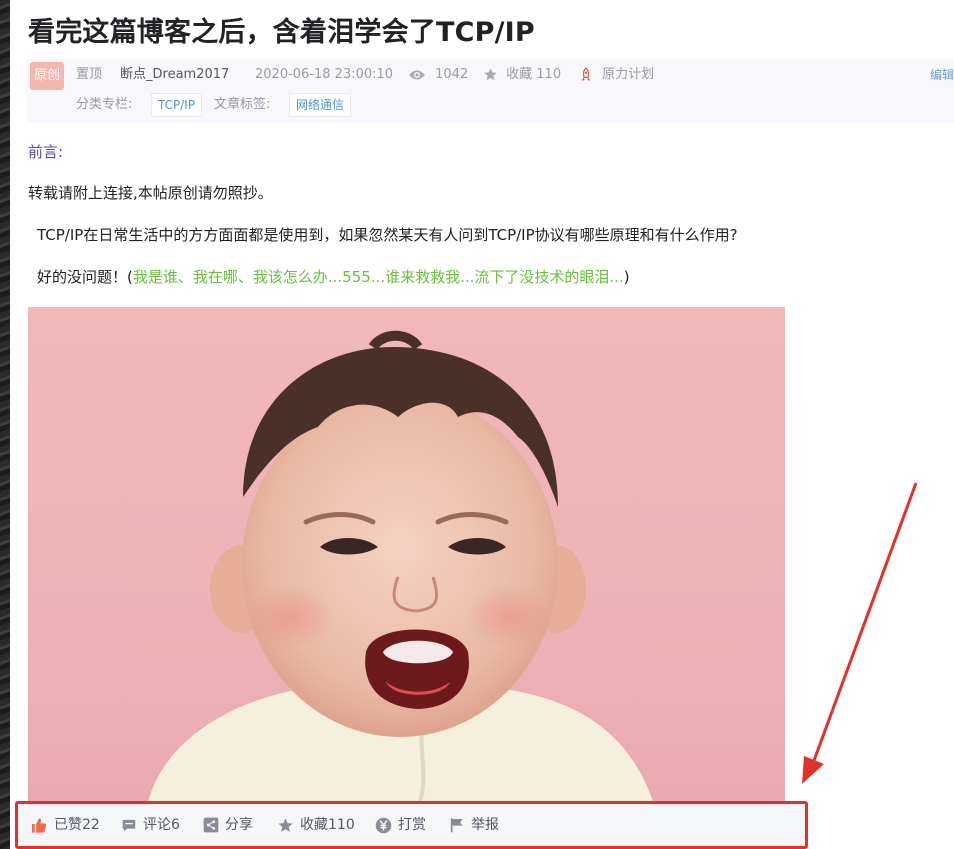 This screenshot has height=849, width=954. Describe the element at coordinates (46, 152) in the screenshot. I see `preface-heading: 前言:` at that location.